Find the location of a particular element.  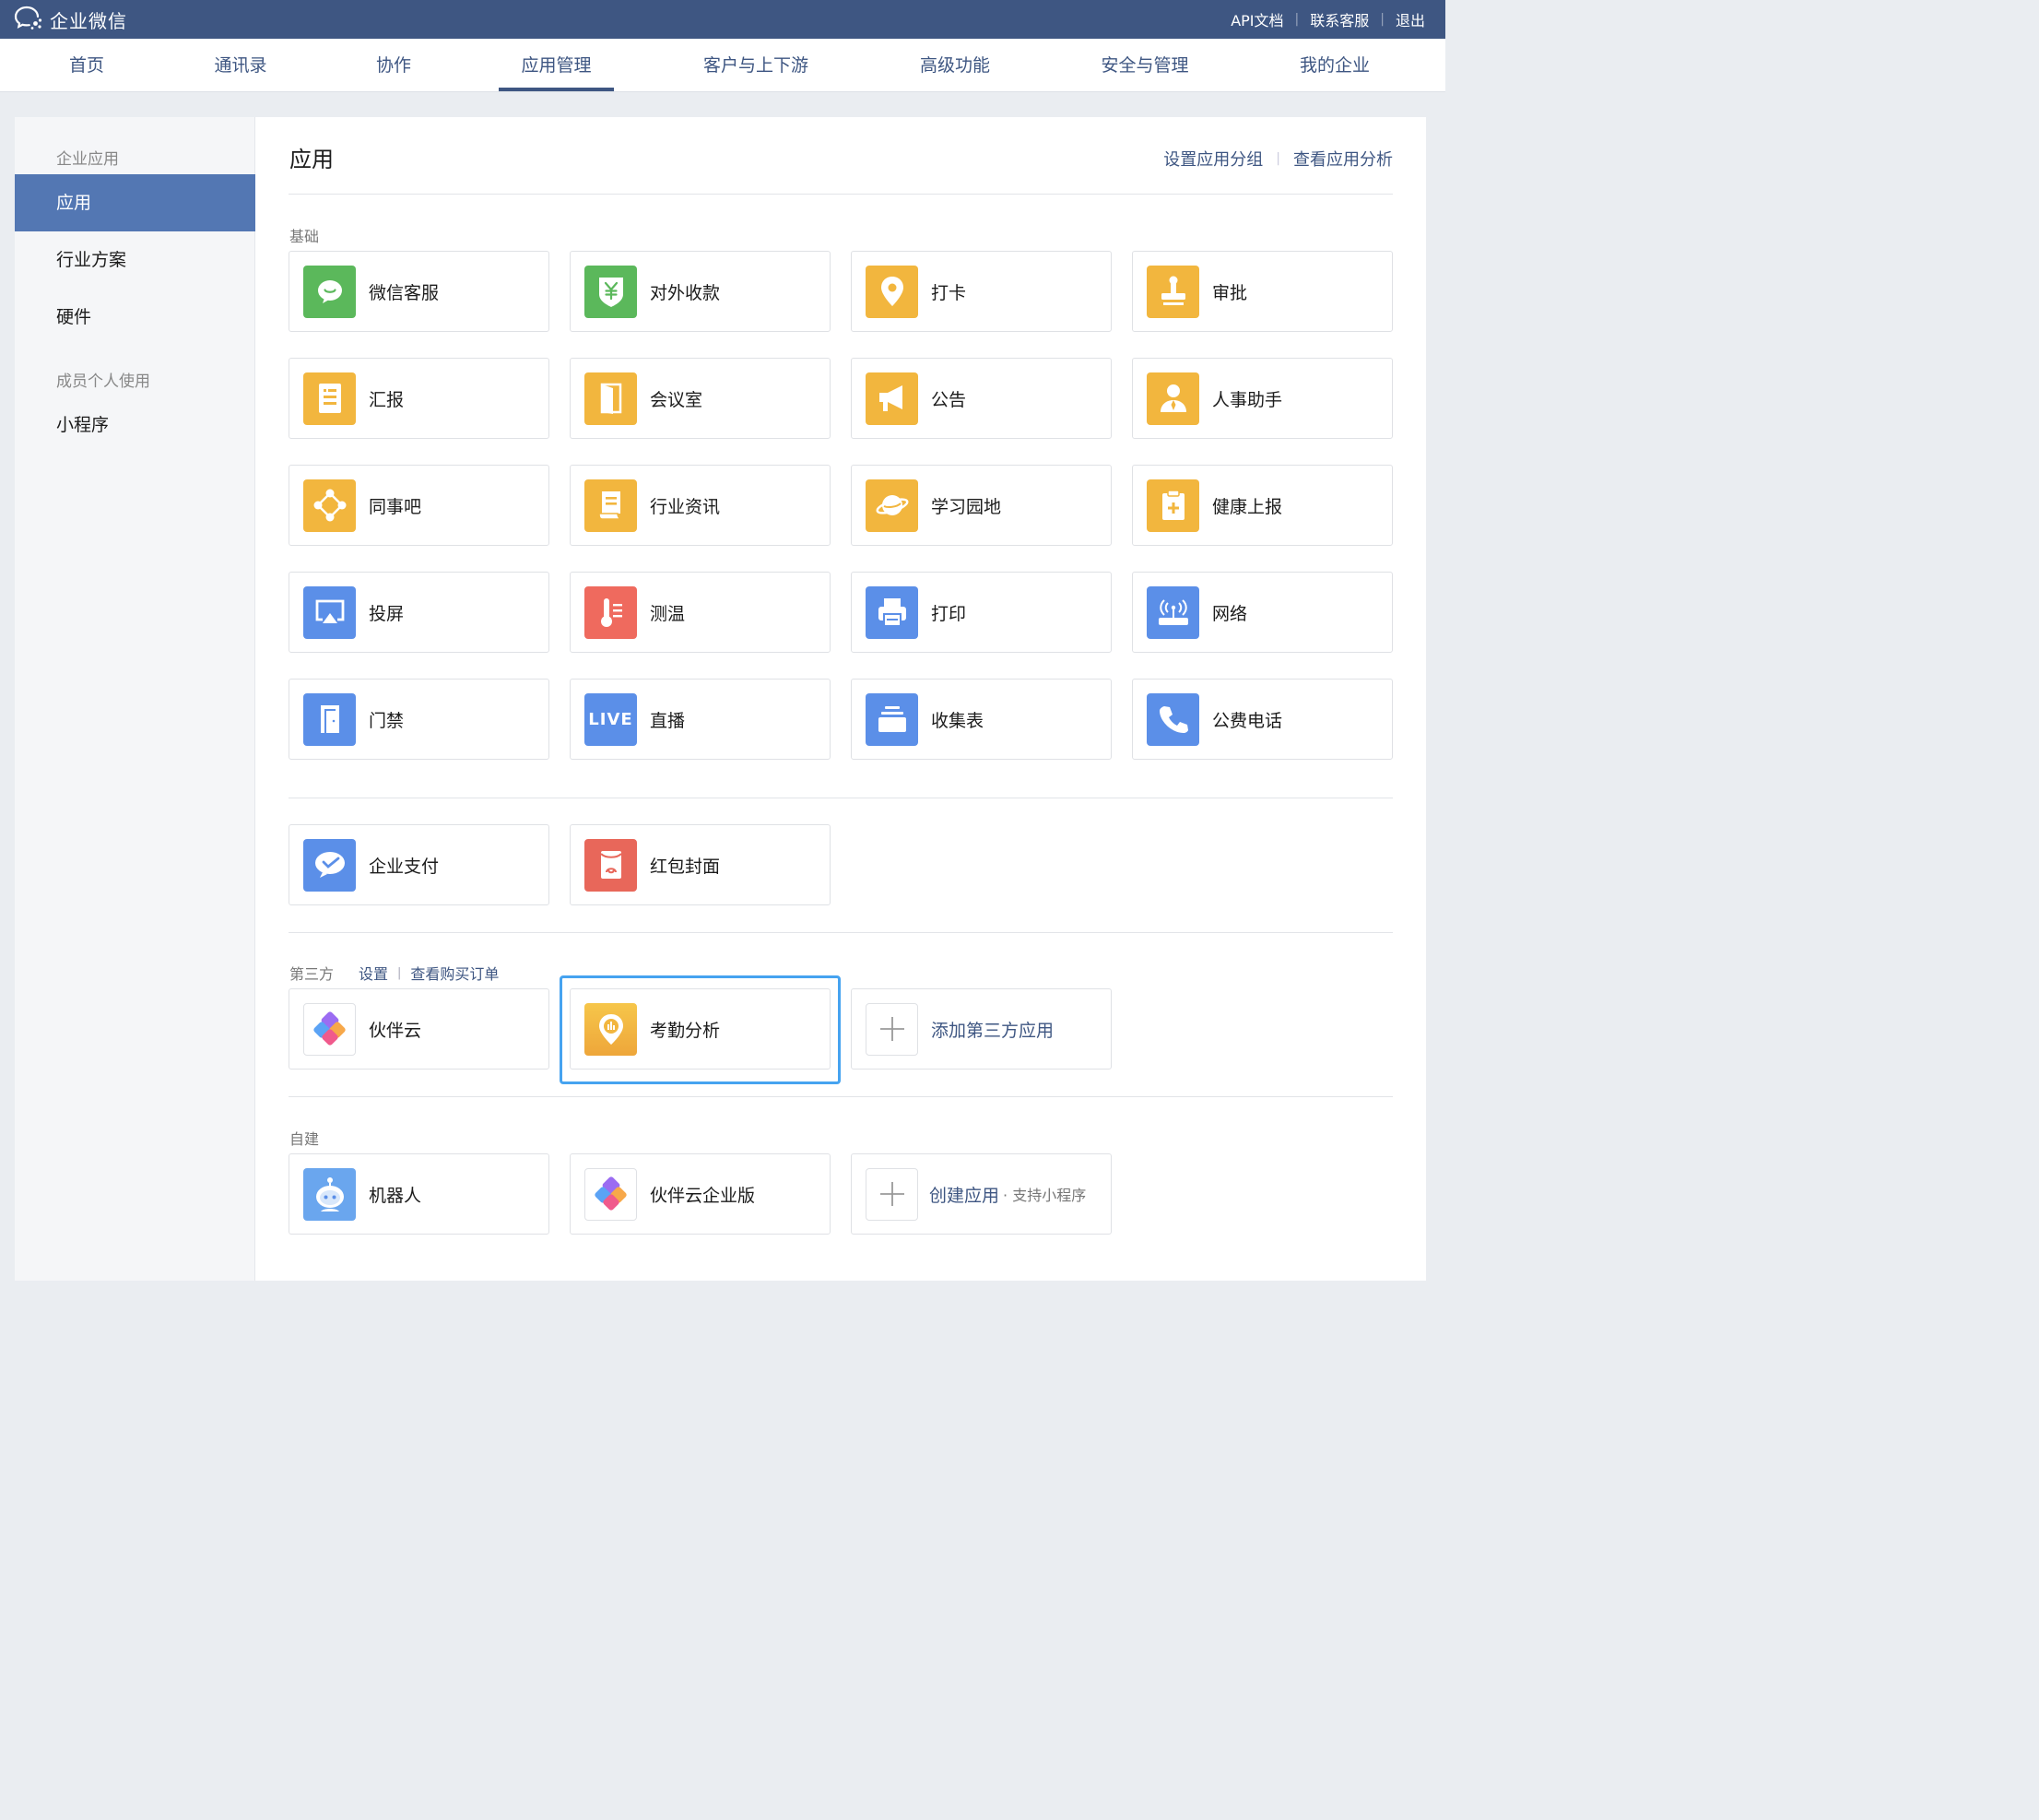

app-name: 审批 is located at coordinates (1230, 292).